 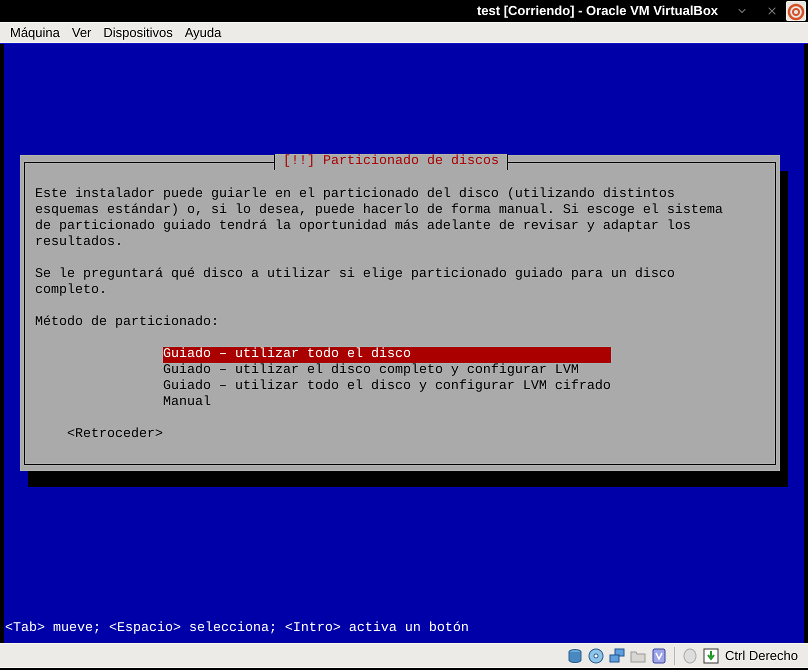 What do you see at coordinates (659, 655) in the screenshot?
I see `usb-icon` at bounding box center [659, 655].